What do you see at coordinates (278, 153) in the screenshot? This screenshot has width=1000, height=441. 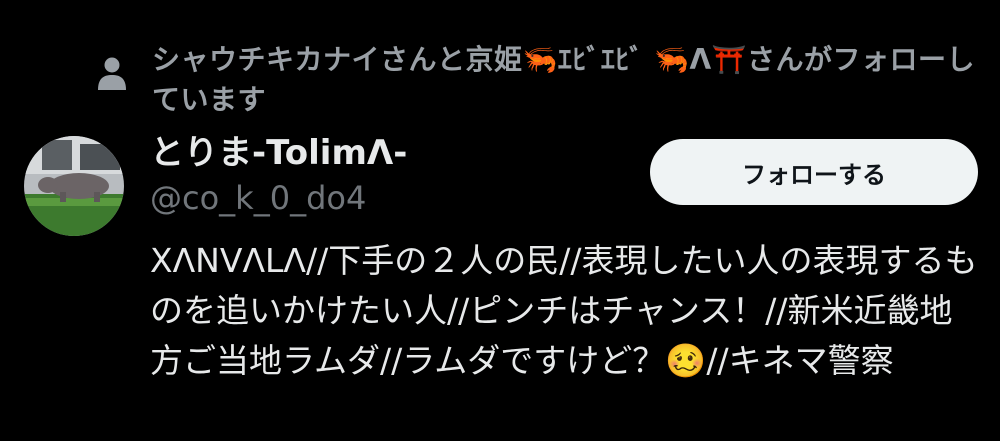 I see `display-name: とりま-TolimΛ-` at bounding box center [278, 153].